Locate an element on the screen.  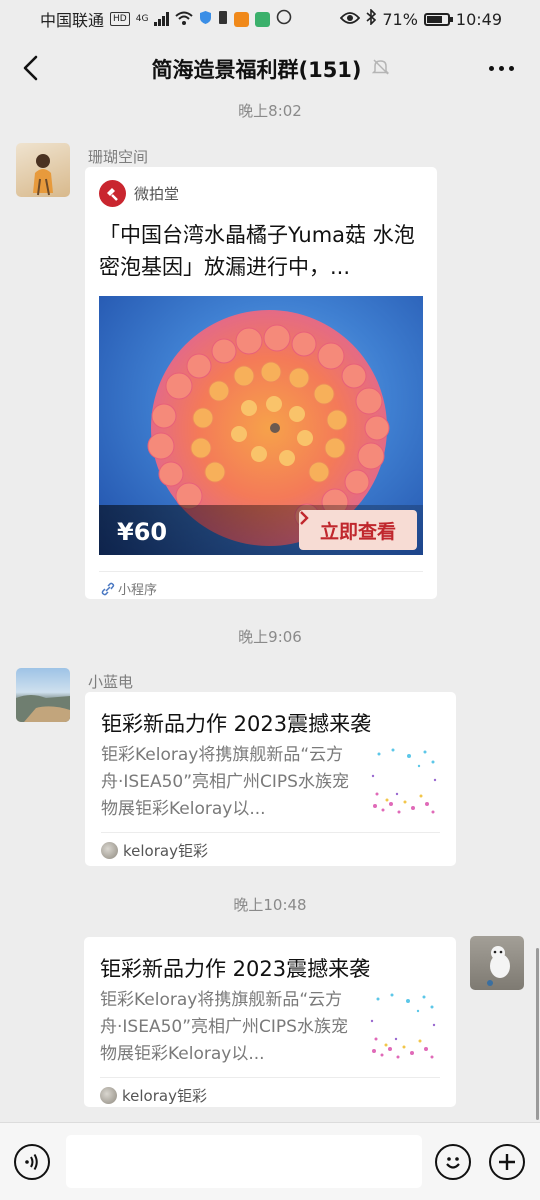
mini-program-header: 微拍堂 is located at coordinates (139, 193).